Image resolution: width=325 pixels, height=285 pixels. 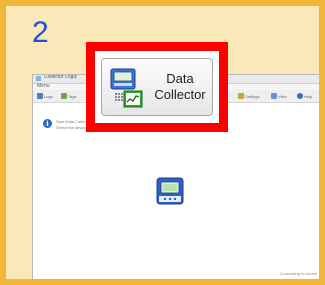 I want to click on data-collector-button: Data Collector, so click(x=157, y=87).